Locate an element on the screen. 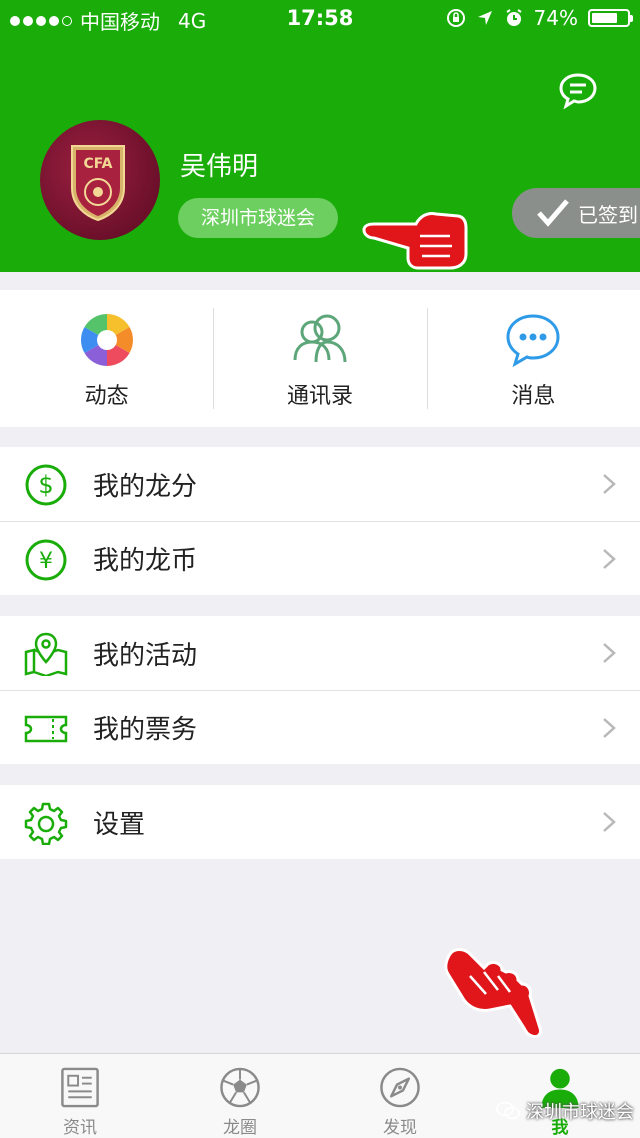 The width and height of the screenshot is (640, 1138). club-badge: 深圳市球迷会 is located at coordinates (258, 218).